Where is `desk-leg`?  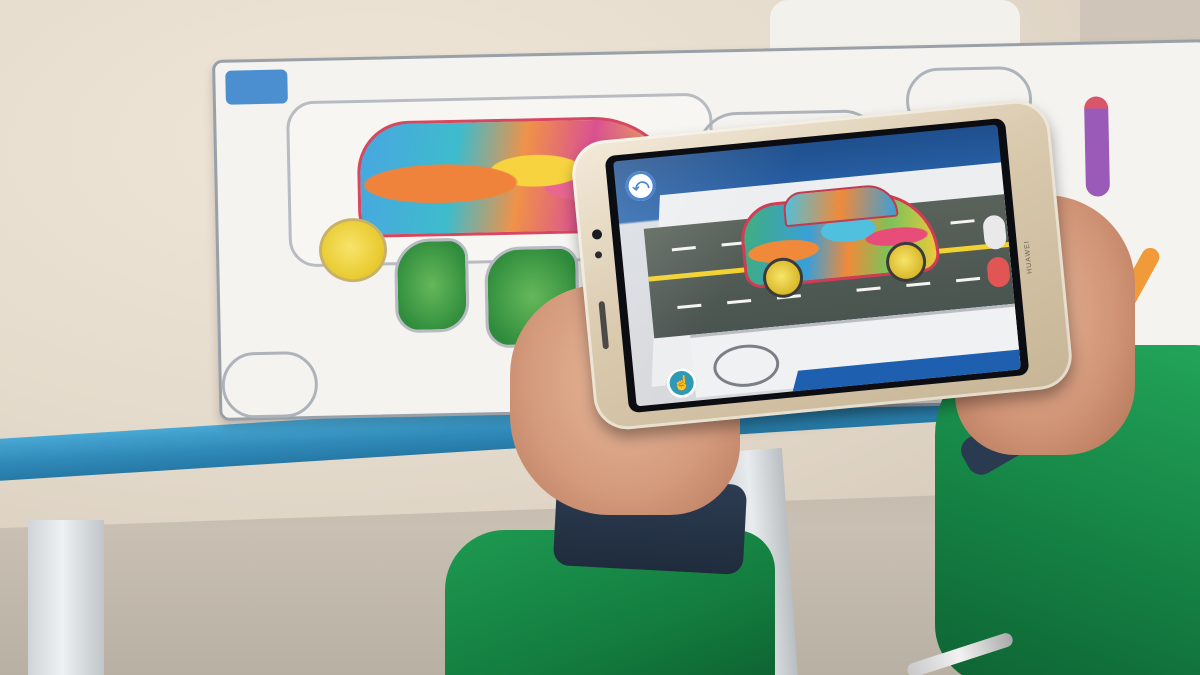 desk-leg is located at coordinates (66, 597).